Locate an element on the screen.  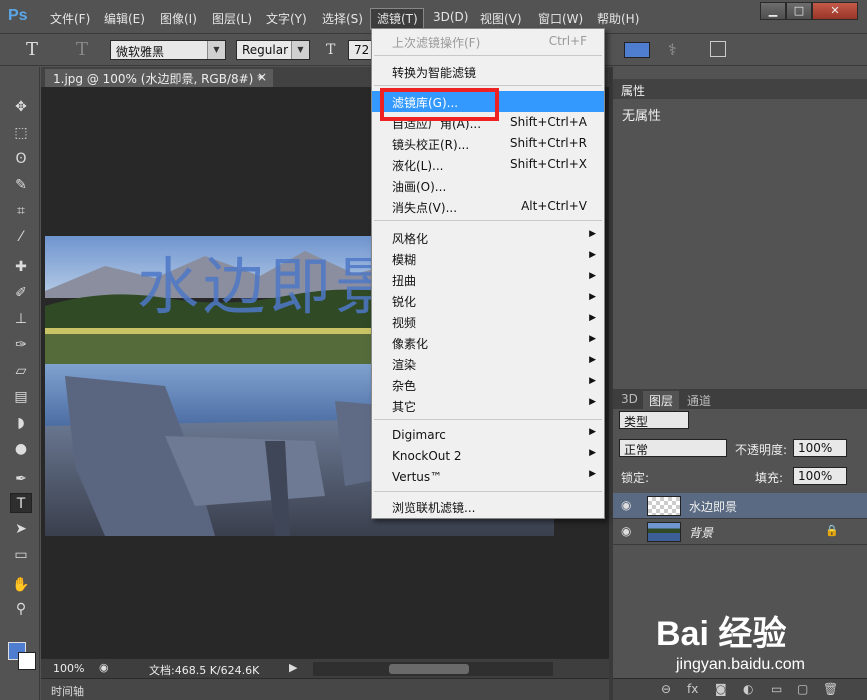
link-layers-icon: ⊖ is located at coordinates (666, 689).